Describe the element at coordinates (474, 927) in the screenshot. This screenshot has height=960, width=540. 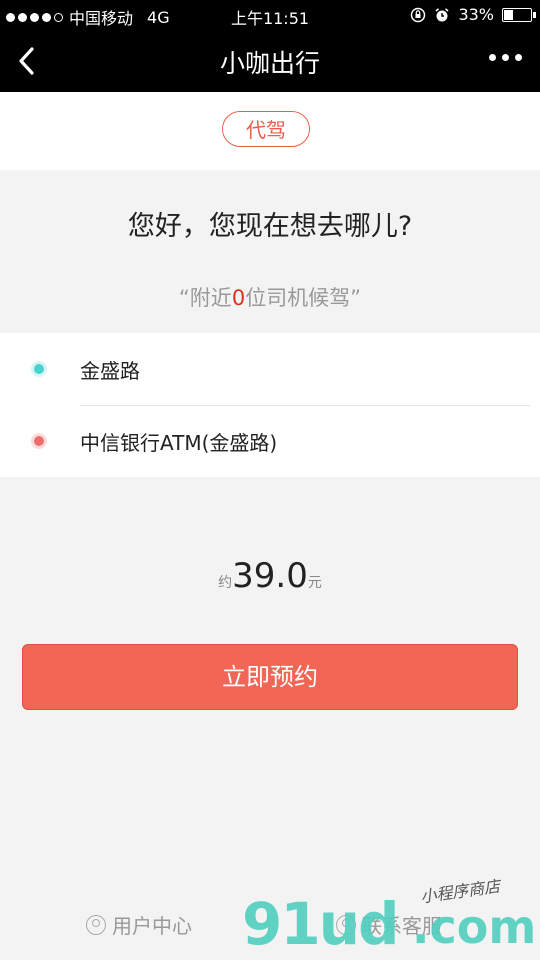
I see `watermark-suffix: .com` at that location.